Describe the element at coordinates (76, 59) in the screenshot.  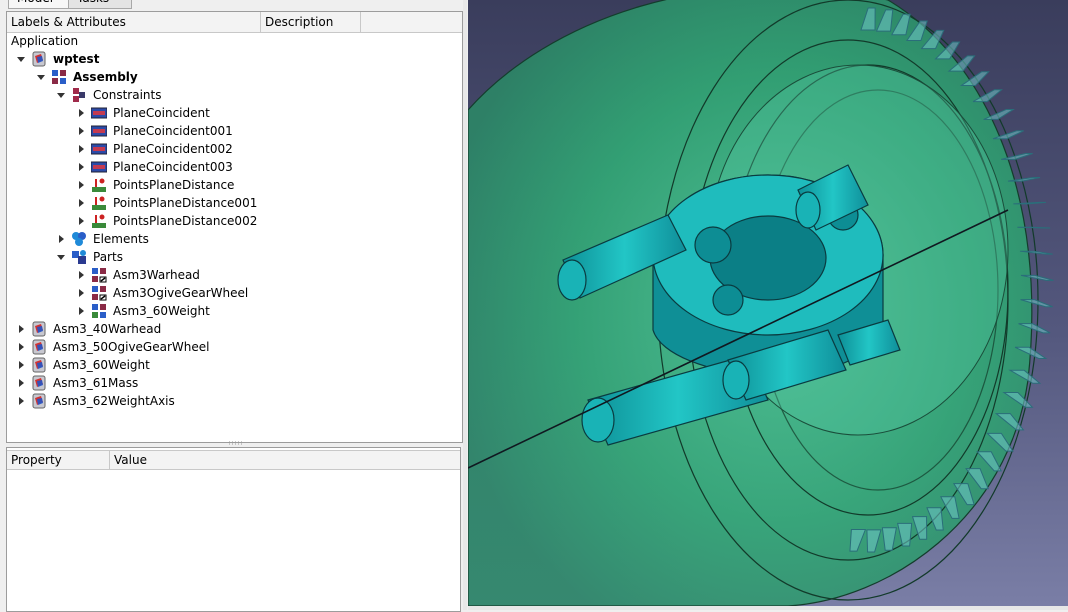
I see `tree-item-label: wptest` at that location.